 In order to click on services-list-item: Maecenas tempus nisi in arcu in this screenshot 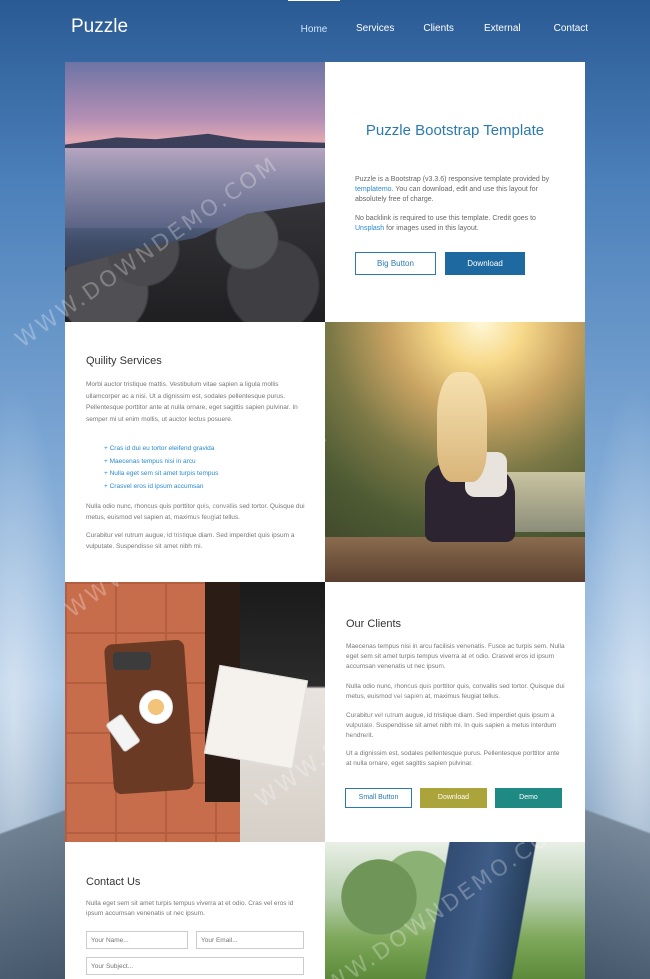, I will do `click(161, 462)`.